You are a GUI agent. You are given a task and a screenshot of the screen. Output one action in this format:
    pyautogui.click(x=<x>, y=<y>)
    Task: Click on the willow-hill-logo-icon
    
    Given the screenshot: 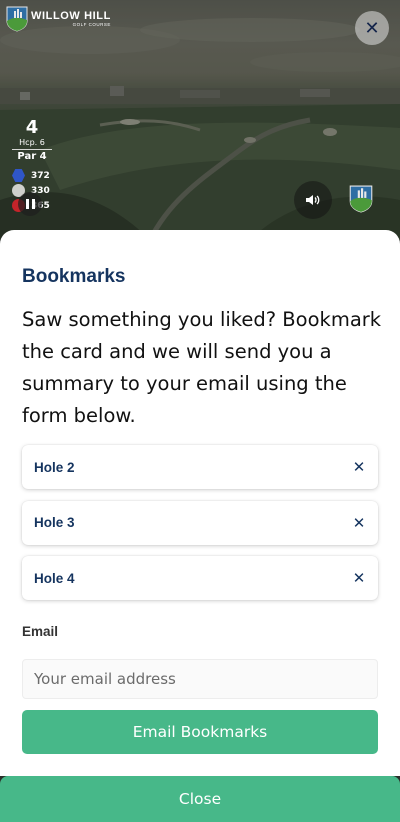 What is the action you would take?
    pyautogui.click(x=17, y=19)
    